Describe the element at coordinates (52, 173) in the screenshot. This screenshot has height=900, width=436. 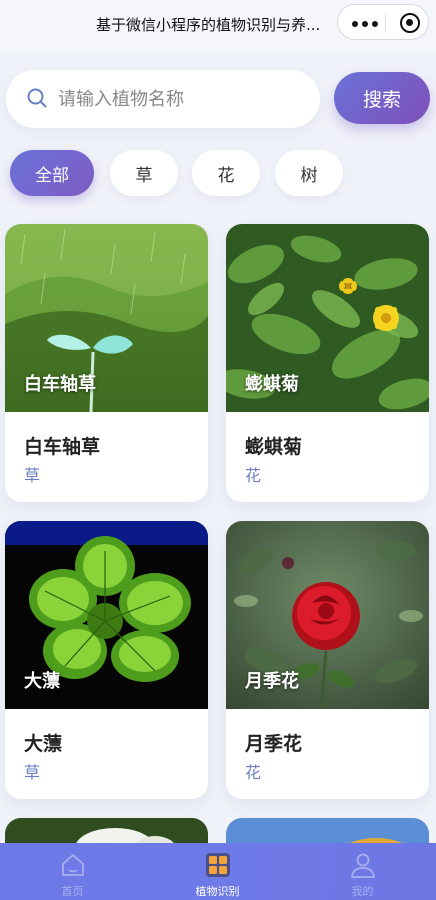
I see `filter-chip-all: 全部` at that location.